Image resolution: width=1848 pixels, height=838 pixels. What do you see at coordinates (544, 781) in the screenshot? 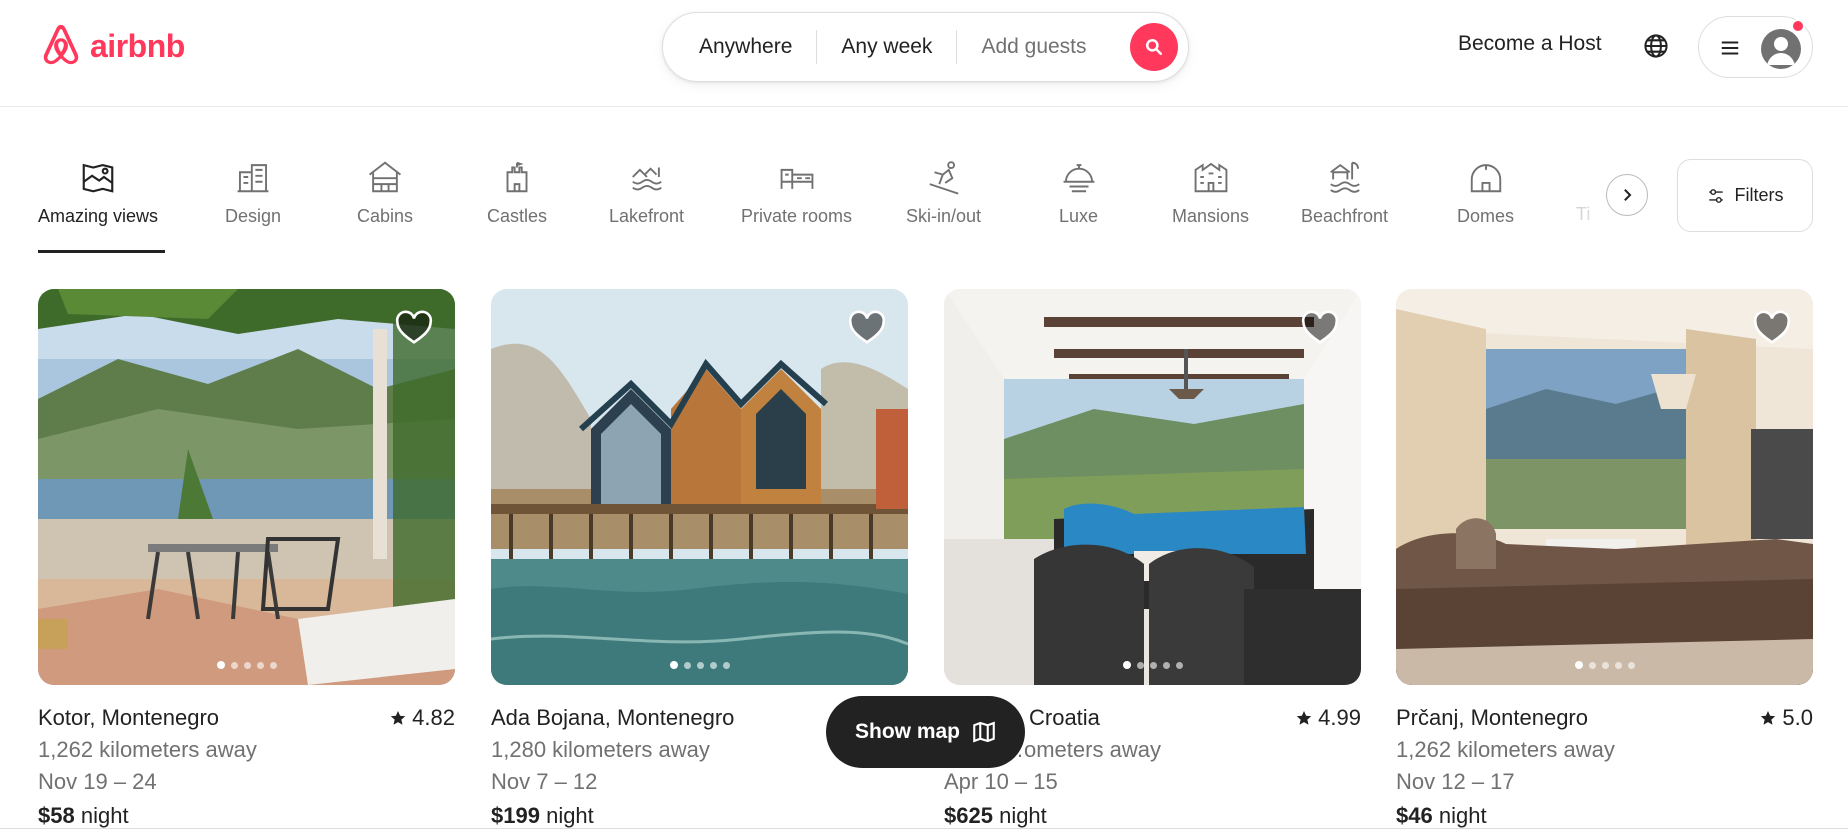
I see `listing-dates: Nov 7 – 12` at bounding box center [544, 781].